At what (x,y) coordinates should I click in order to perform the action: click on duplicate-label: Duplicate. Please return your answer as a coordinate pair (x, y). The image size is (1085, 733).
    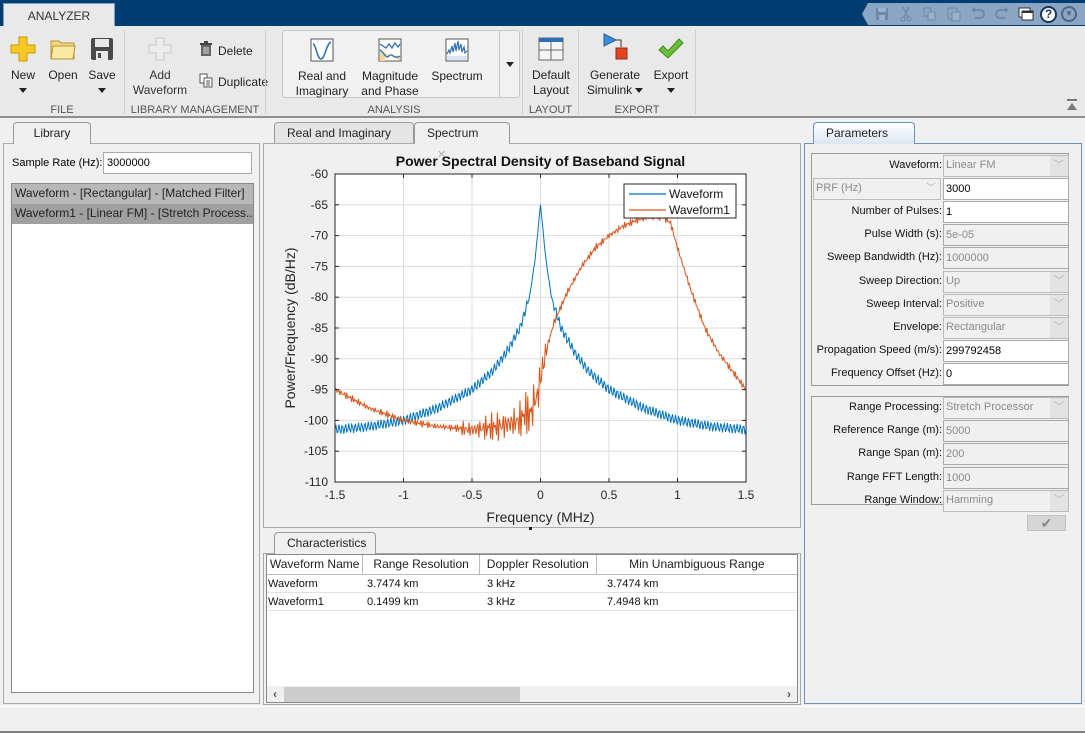
    Looking at the image, I should click on (243, 82).